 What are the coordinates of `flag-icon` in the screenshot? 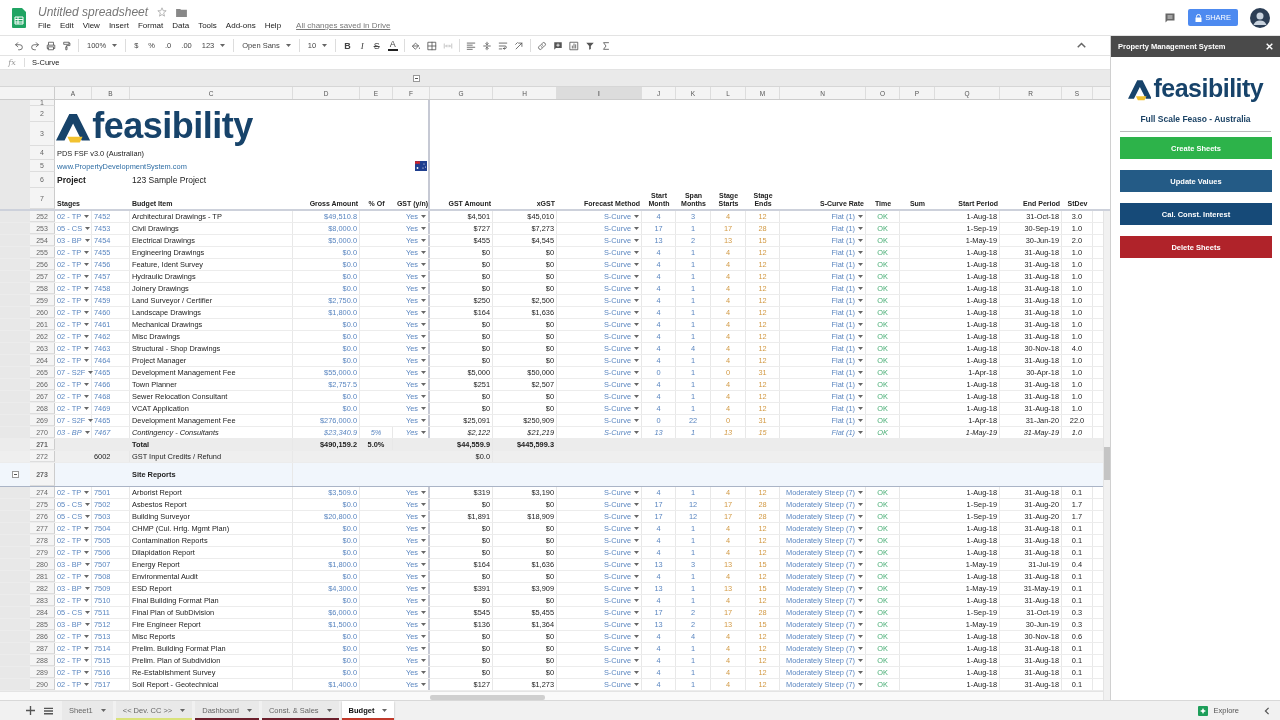 It's located at (421, 166).